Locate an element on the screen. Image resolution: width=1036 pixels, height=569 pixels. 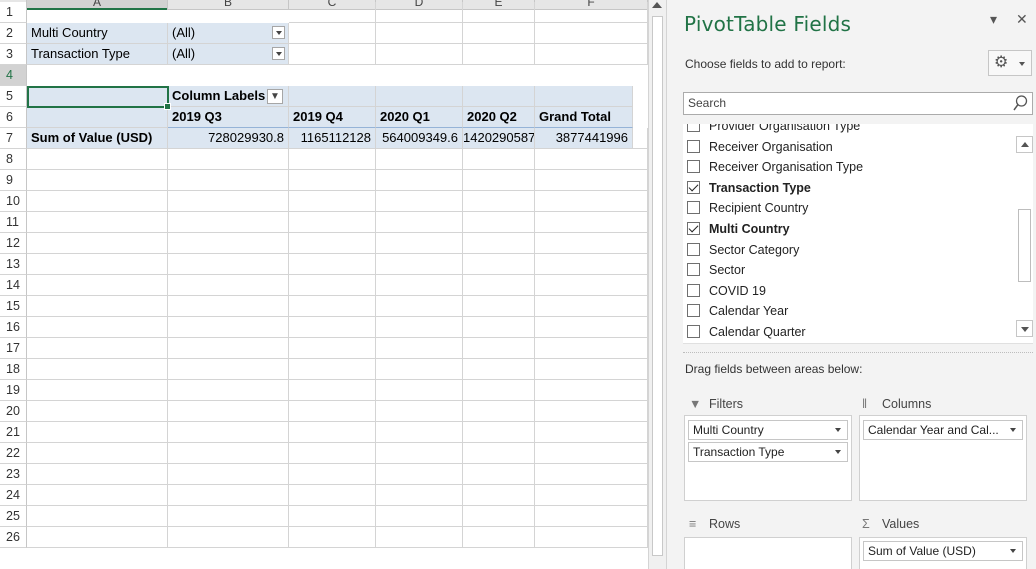
search-icon is located at coordinates (1020, 103).